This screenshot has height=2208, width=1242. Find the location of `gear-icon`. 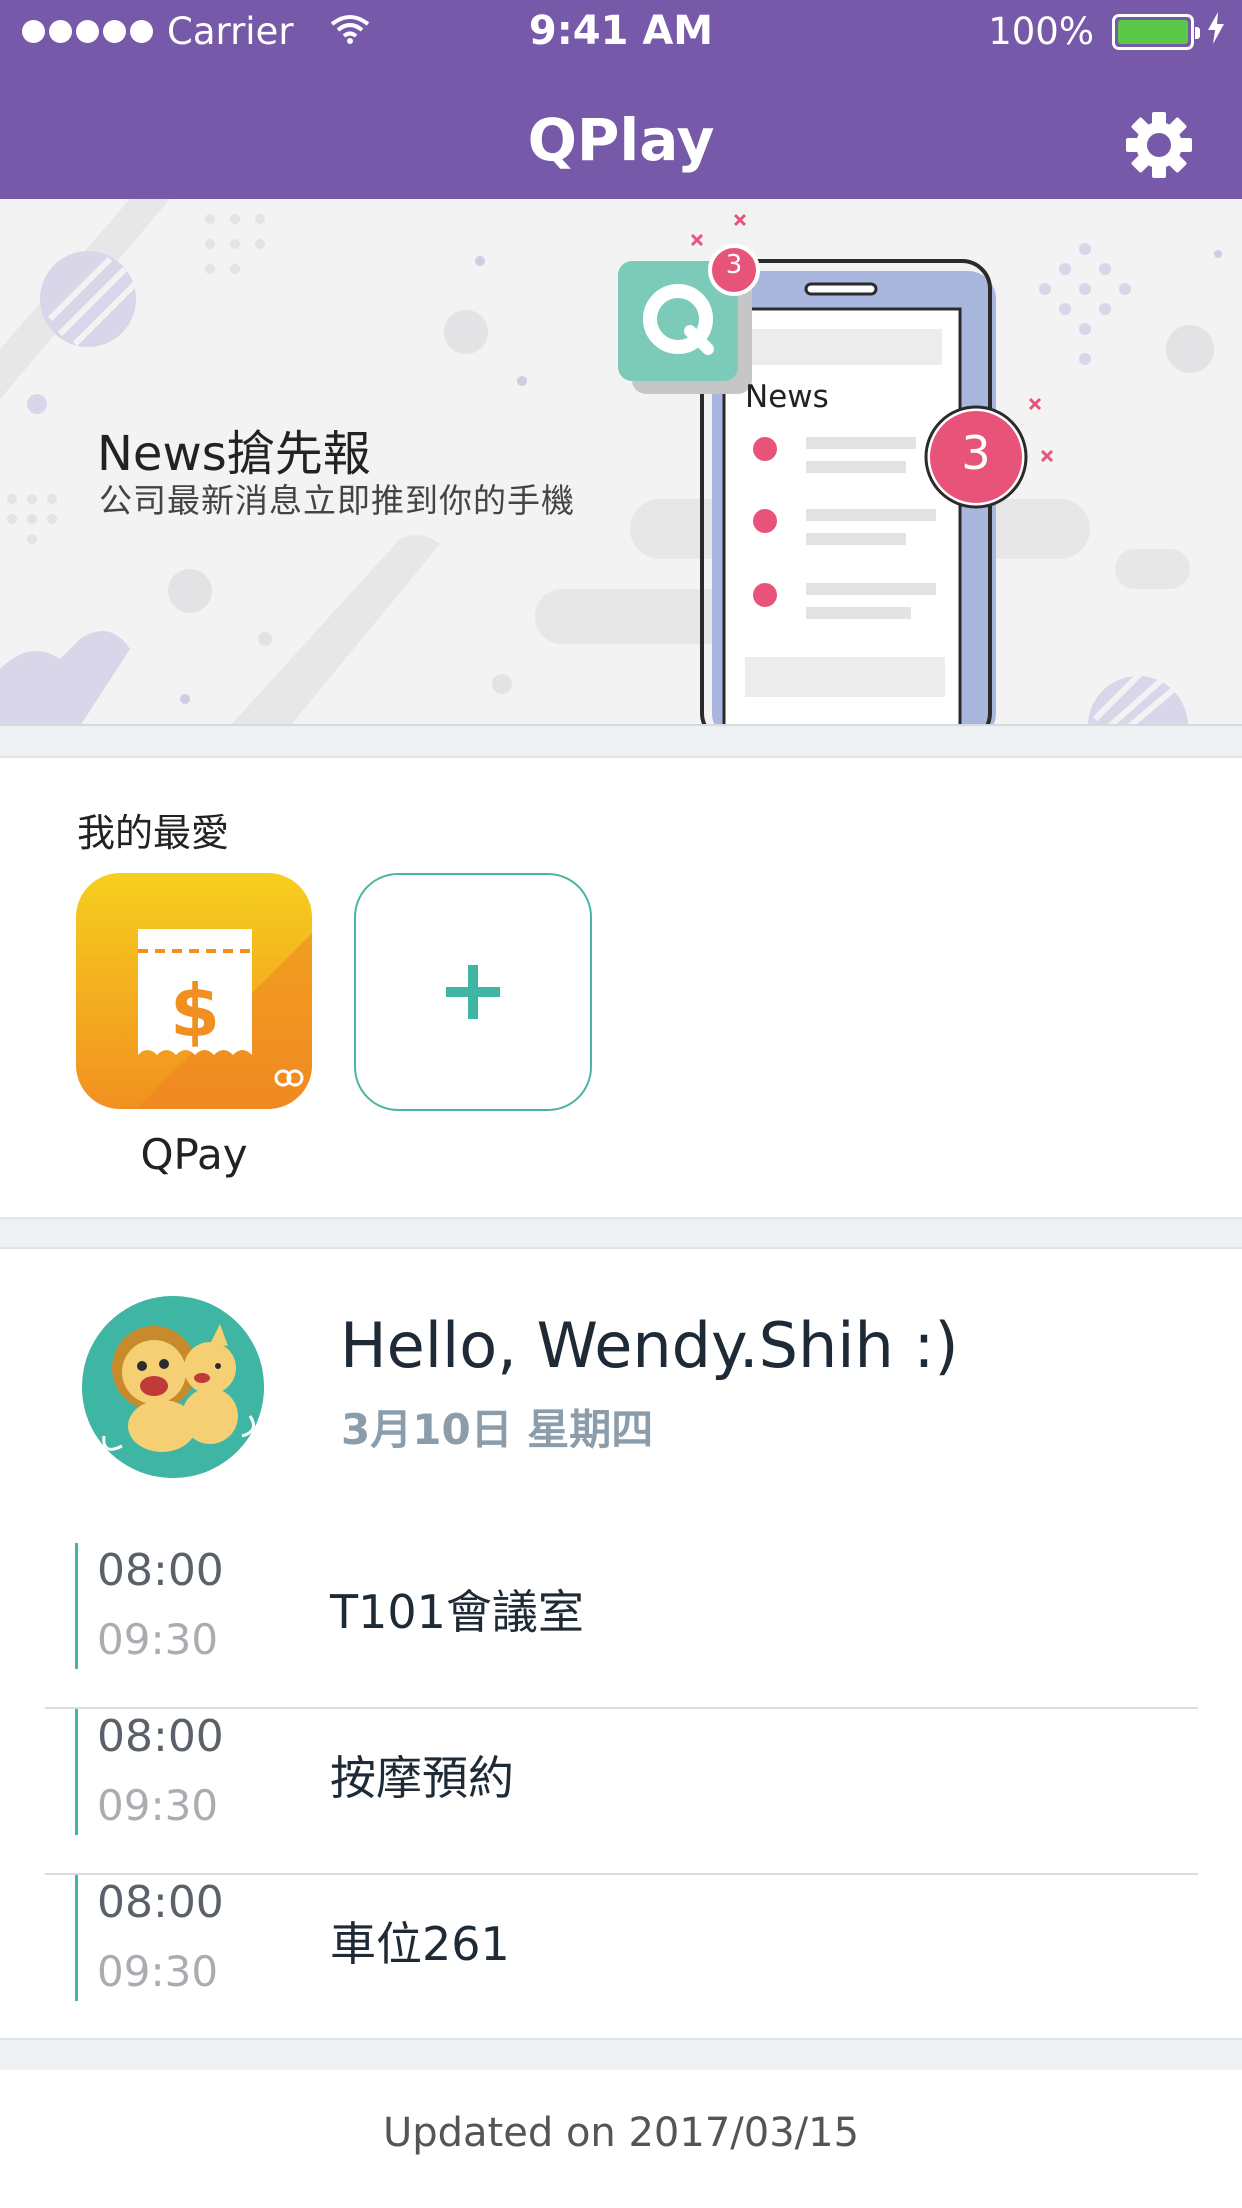

gear-icon is located at coordinates (1159, 145).